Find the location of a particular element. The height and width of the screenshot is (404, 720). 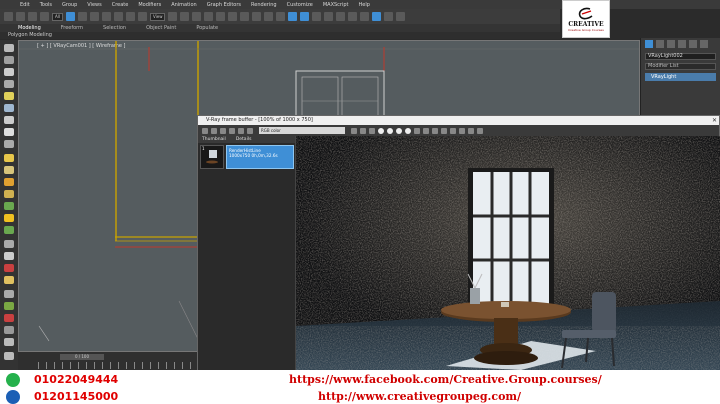

select-object-icon is located at coordinates (70, 16).